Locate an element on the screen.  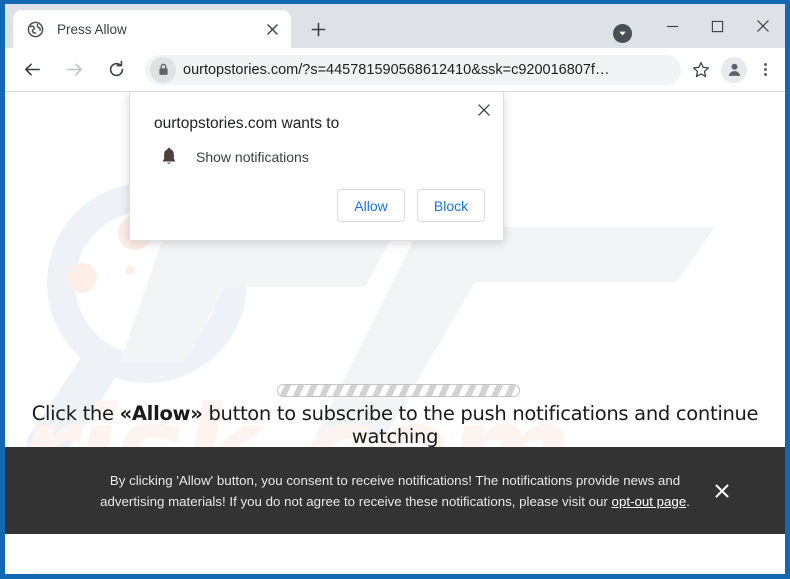
maximize-button is located at coordinates (717, 26).